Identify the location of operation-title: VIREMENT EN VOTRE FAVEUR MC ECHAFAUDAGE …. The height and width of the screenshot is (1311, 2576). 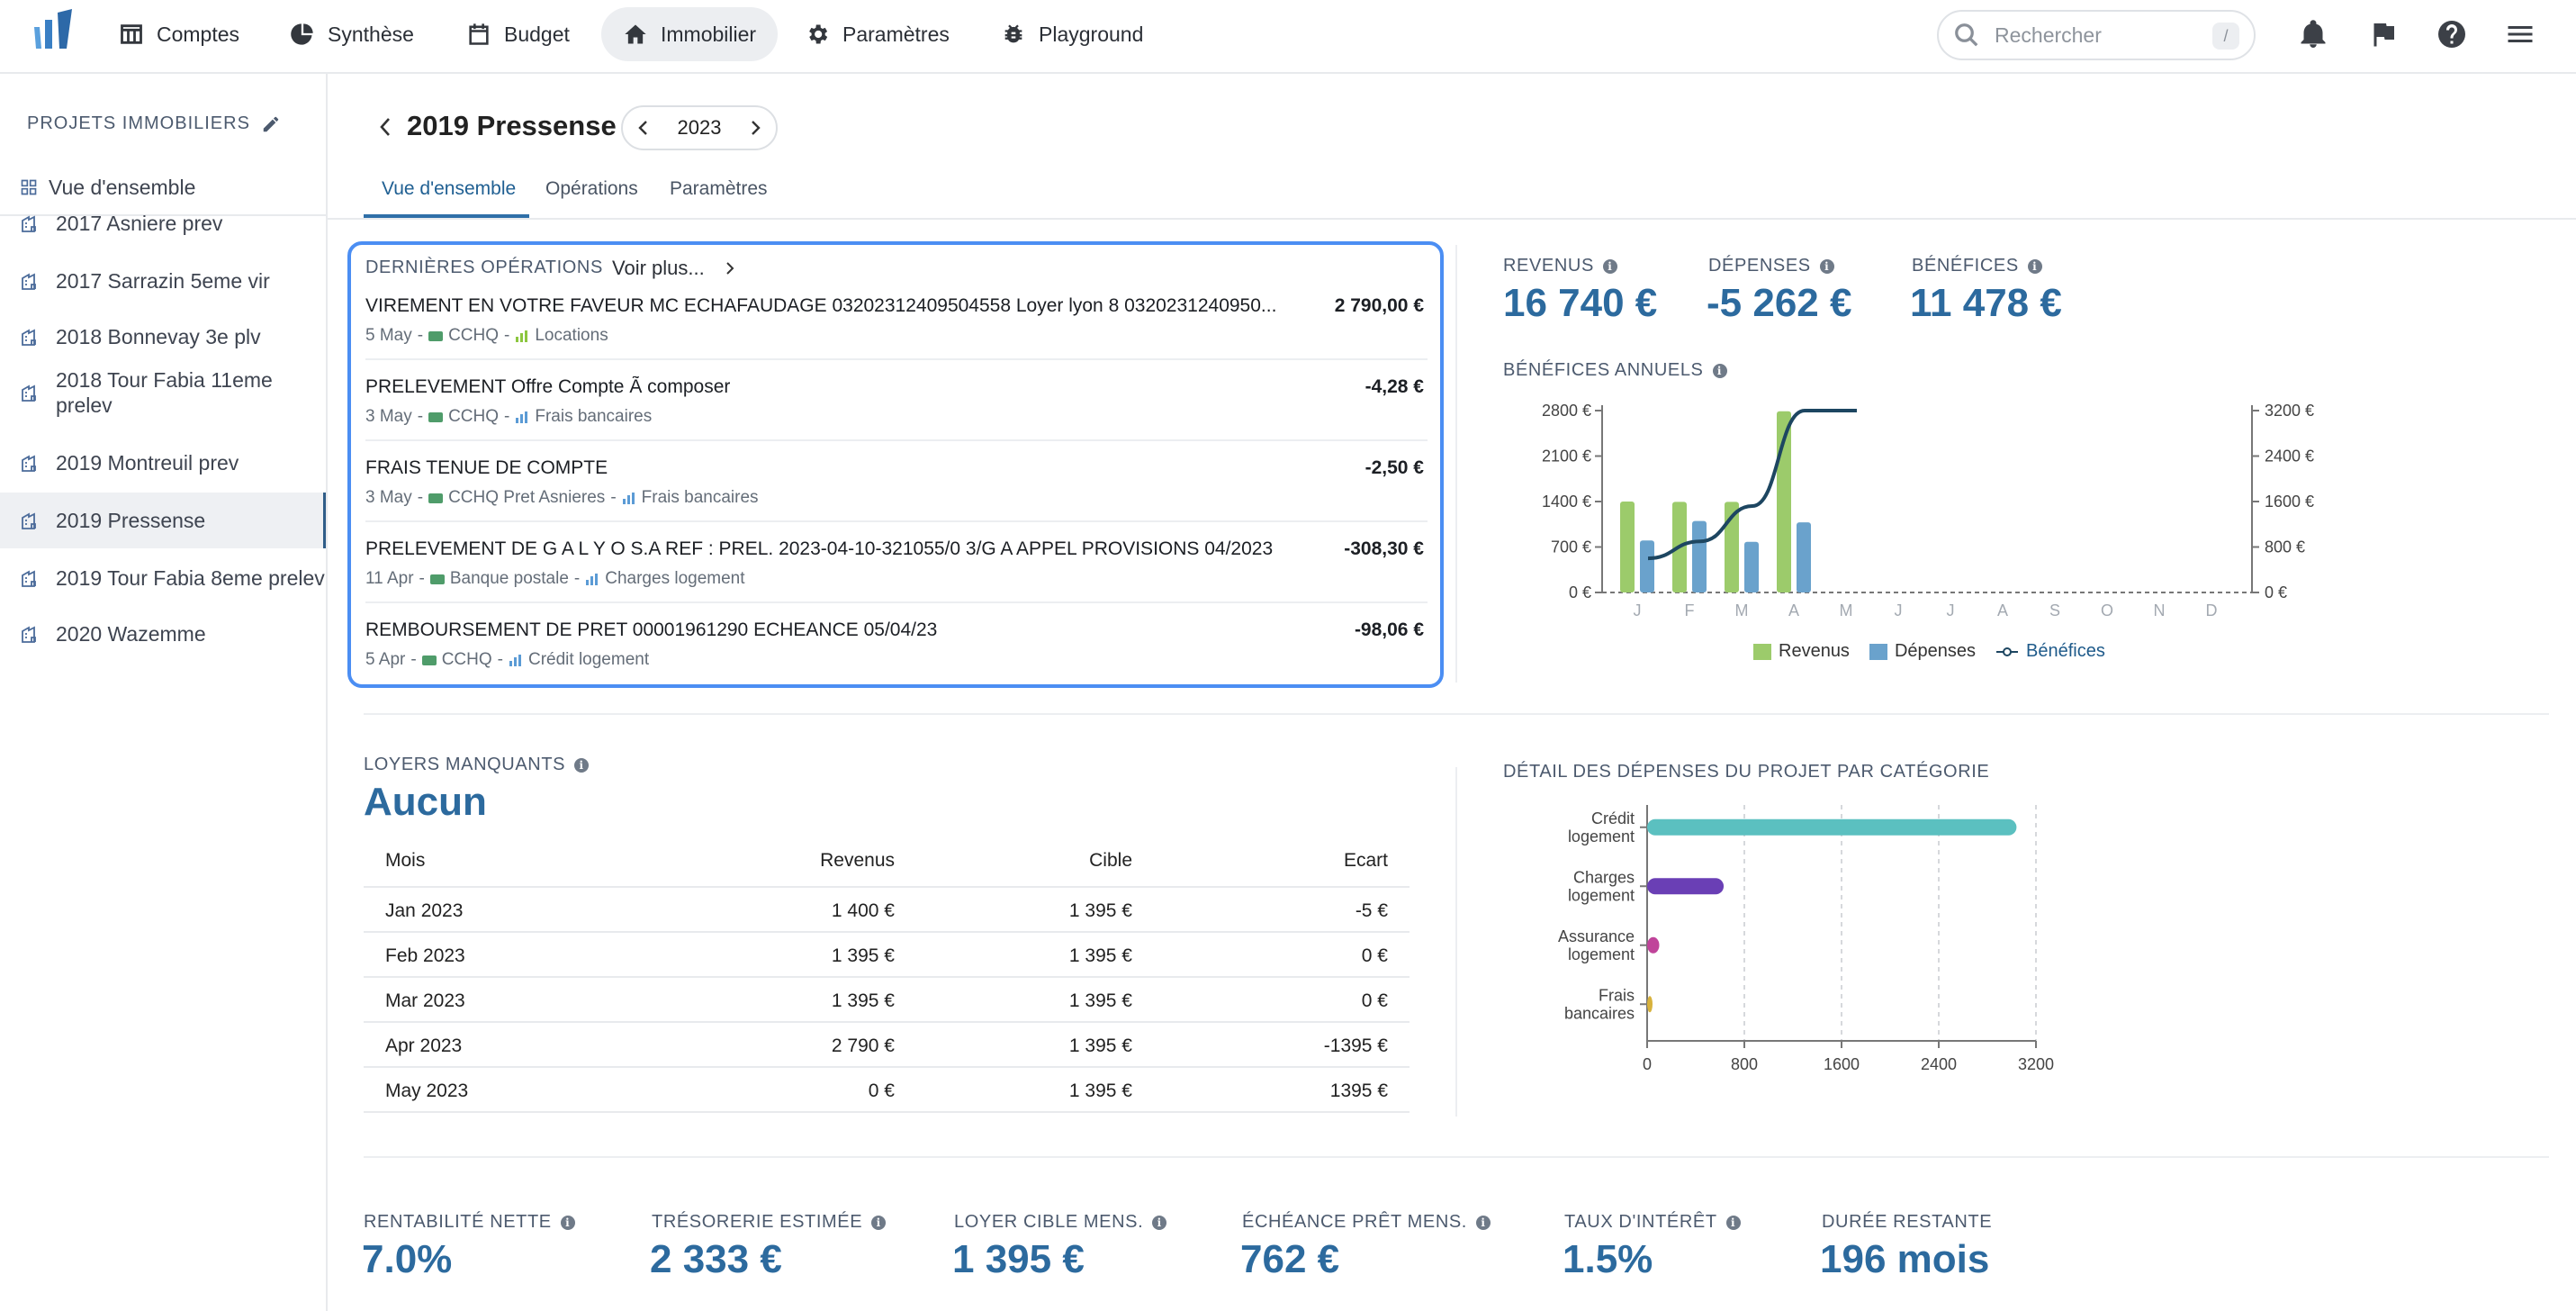
(821, 305).